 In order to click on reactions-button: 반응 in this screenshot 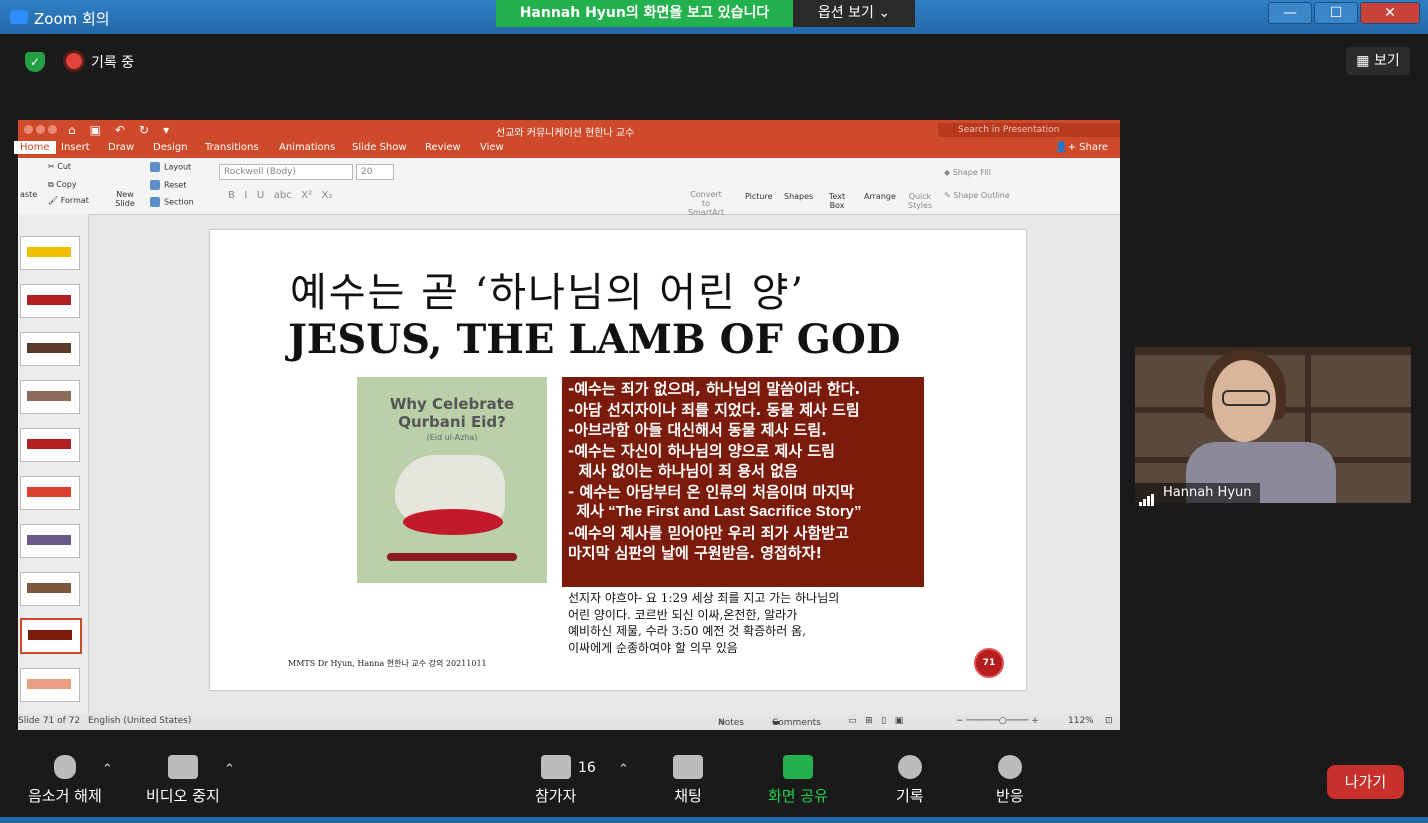, I will do `click(1010, 780)`.